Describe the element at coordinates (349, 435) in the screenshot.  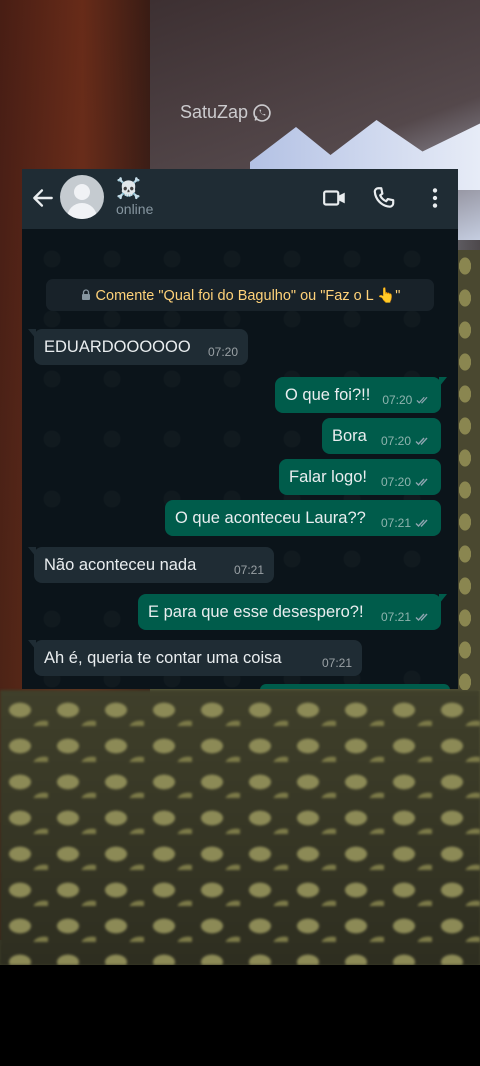
I see `message-text: Bora` at that location.